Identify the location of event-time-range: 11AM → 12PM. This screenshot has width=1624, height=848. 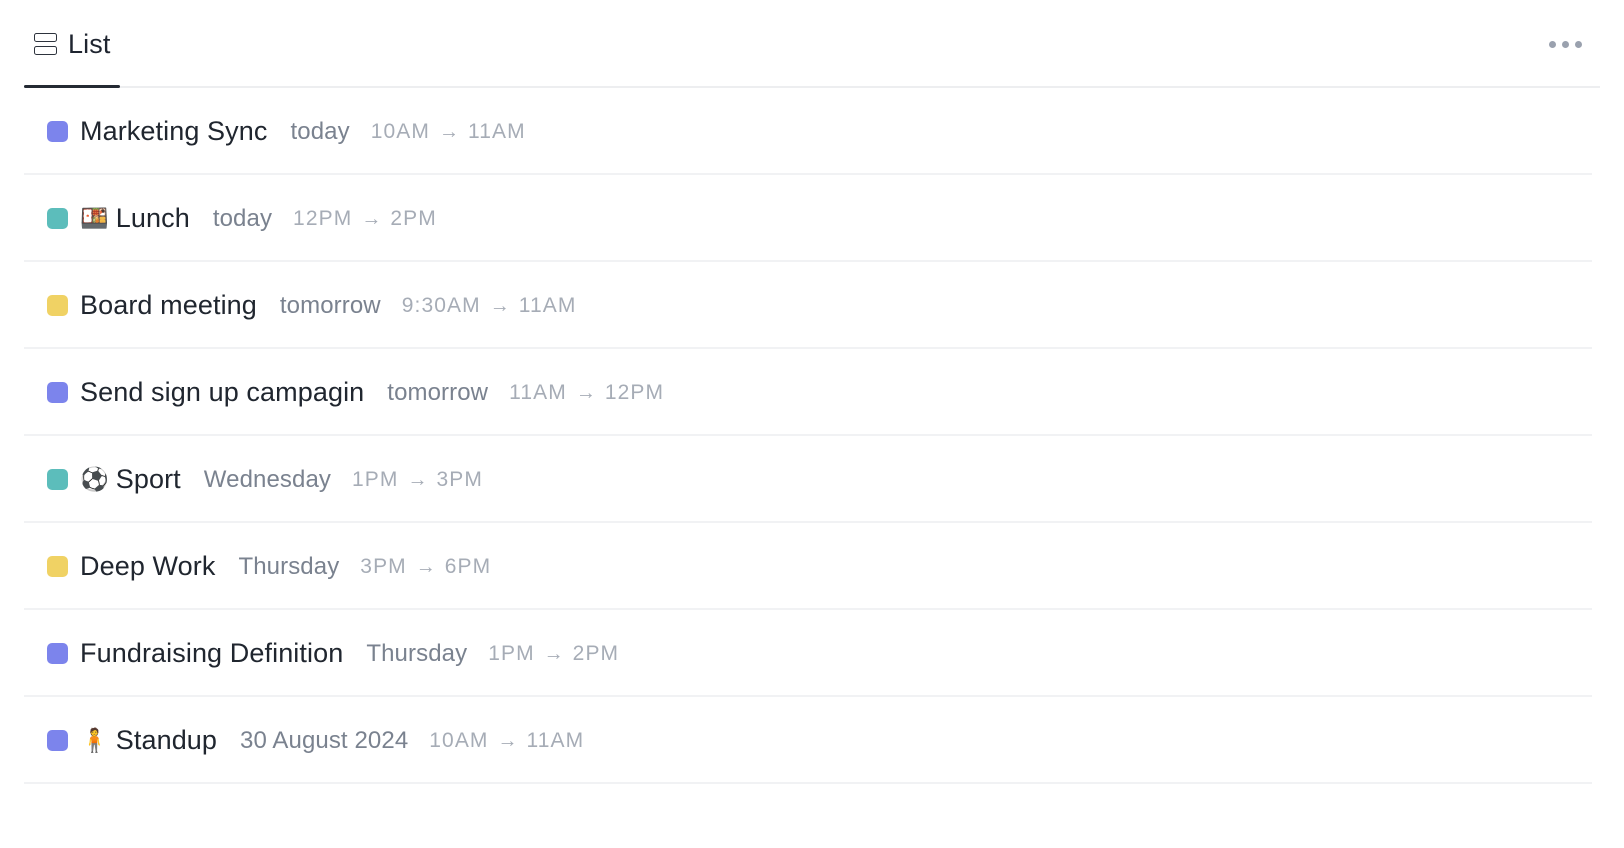
(586, 392).